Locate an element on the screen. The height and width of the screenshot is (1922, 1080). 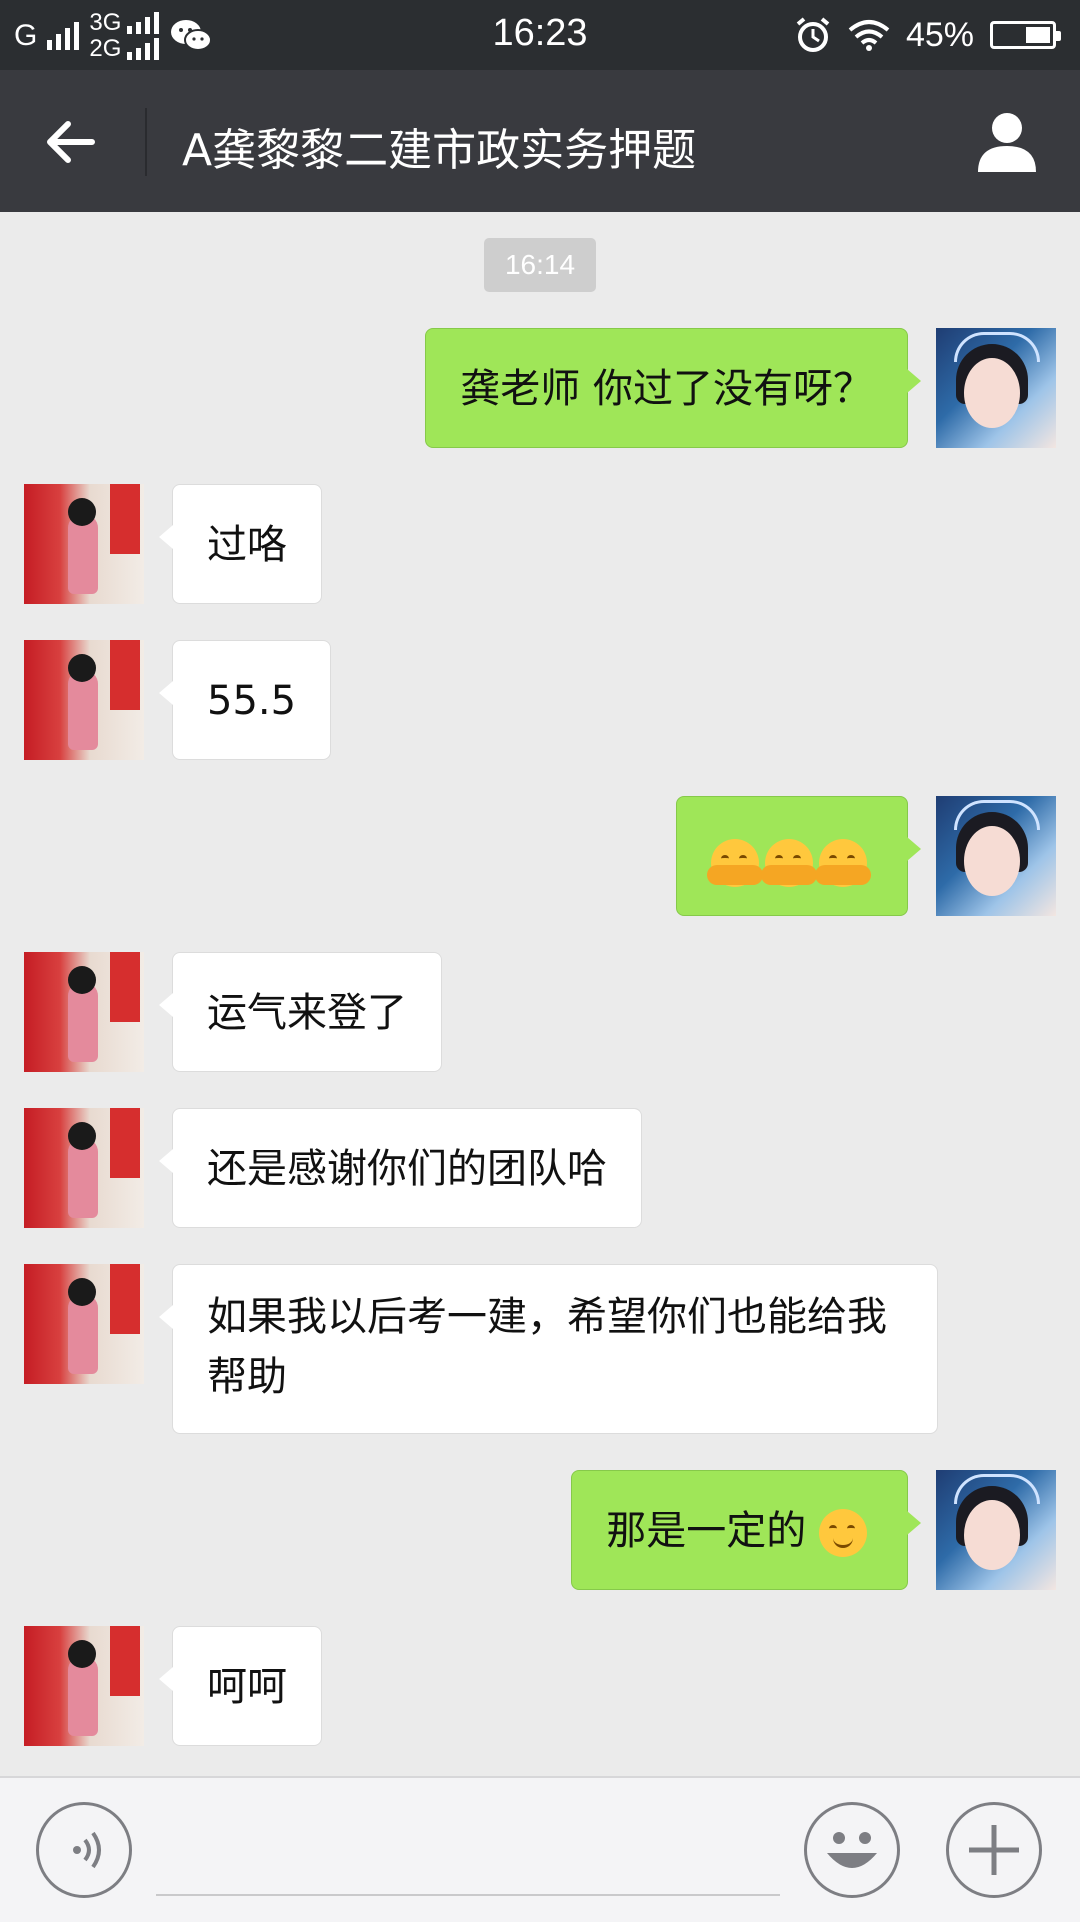
chat-header: A龚黎黎二建市政实务押题 is located at coordinates (540, 141).